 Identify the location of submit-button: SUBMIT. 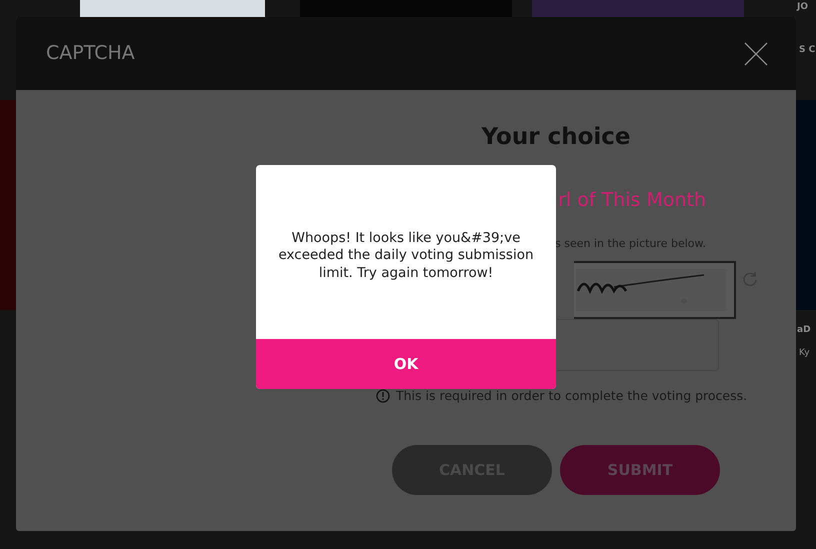
(640, 470).